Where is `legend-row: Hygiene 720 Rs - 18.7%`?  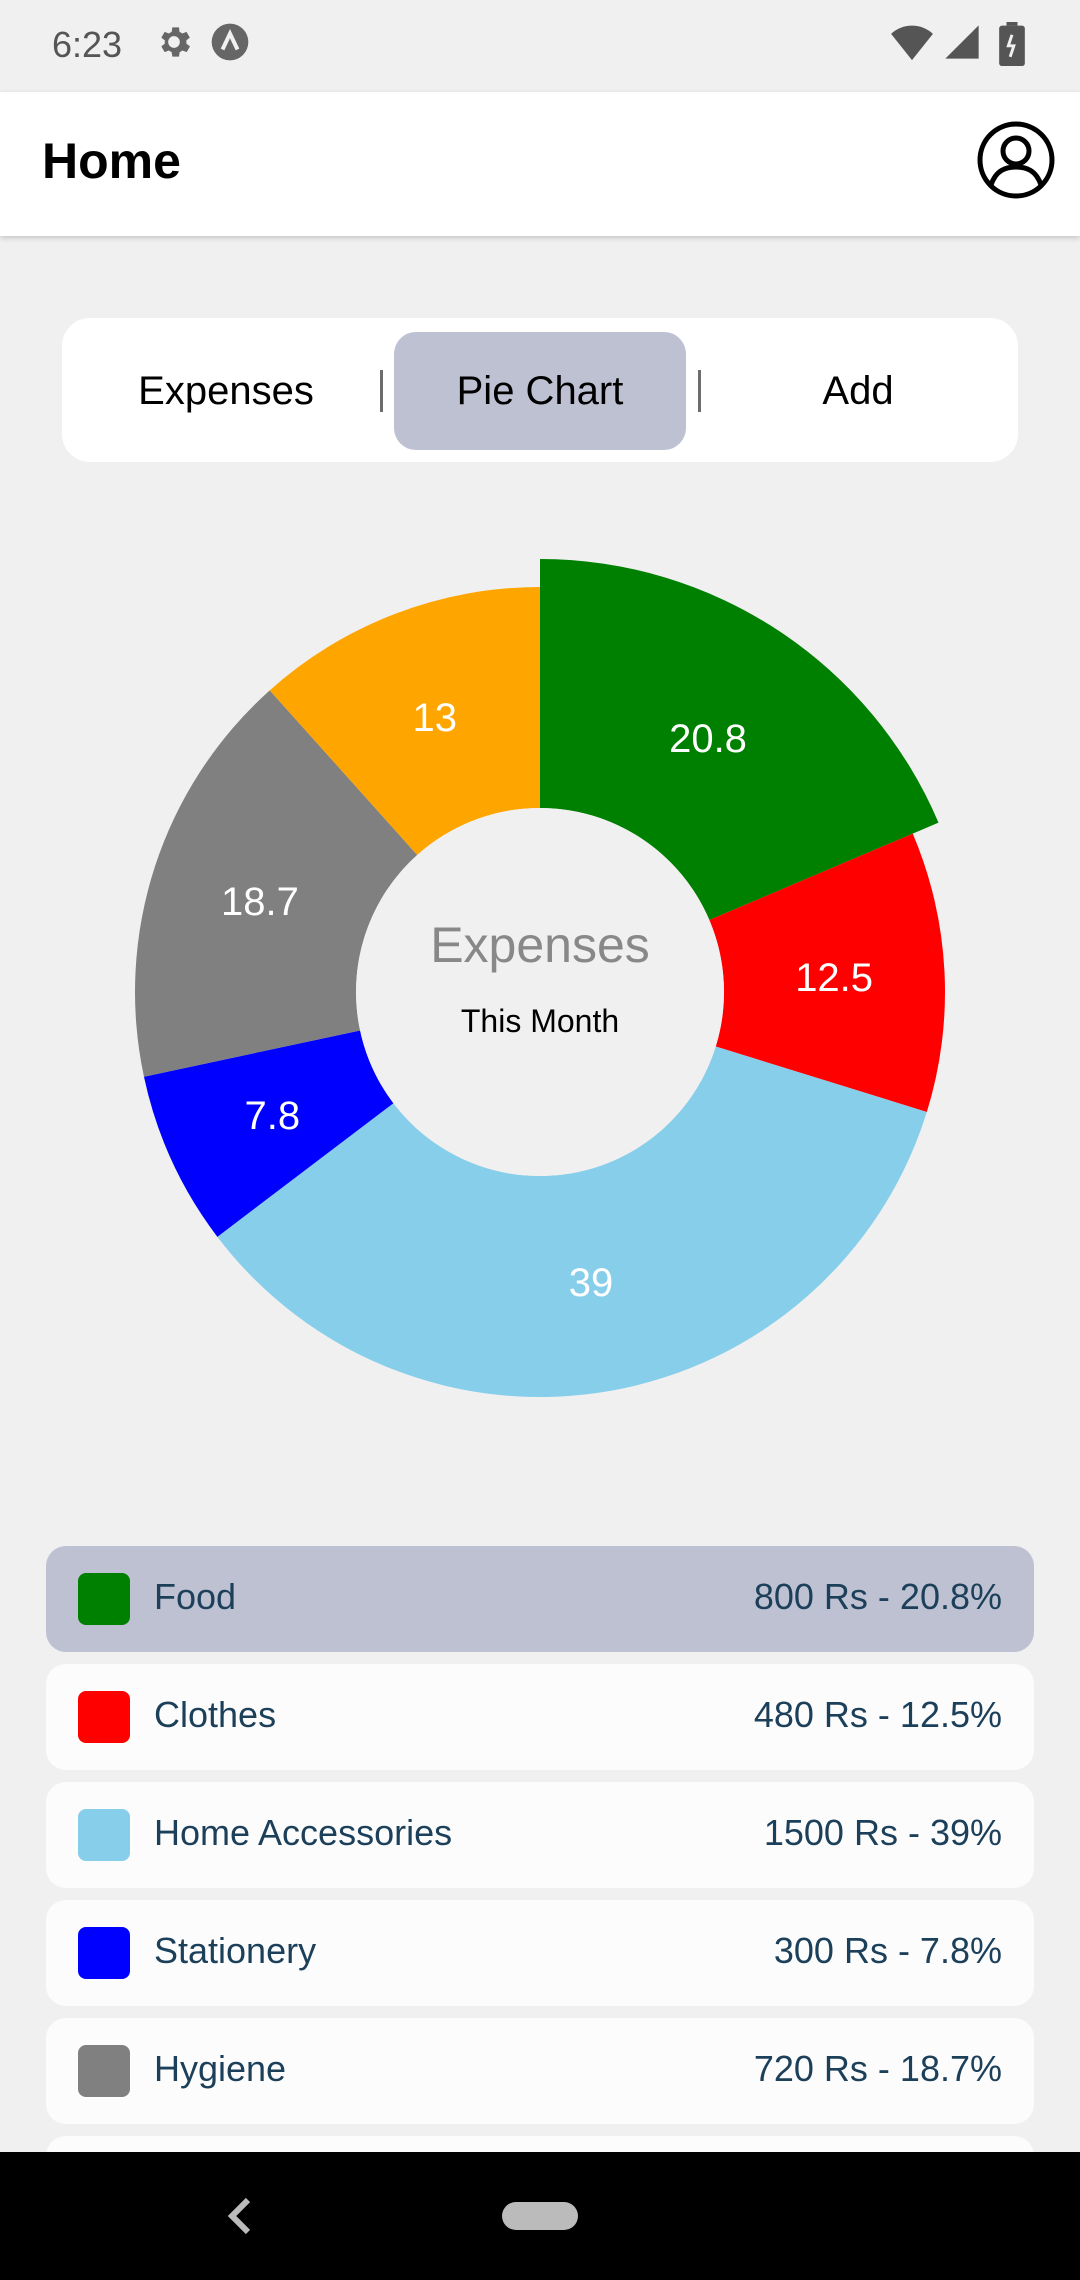 legend-row: Hygiene 720 Rs - 18.7% is located at coordinates (540, 2071).